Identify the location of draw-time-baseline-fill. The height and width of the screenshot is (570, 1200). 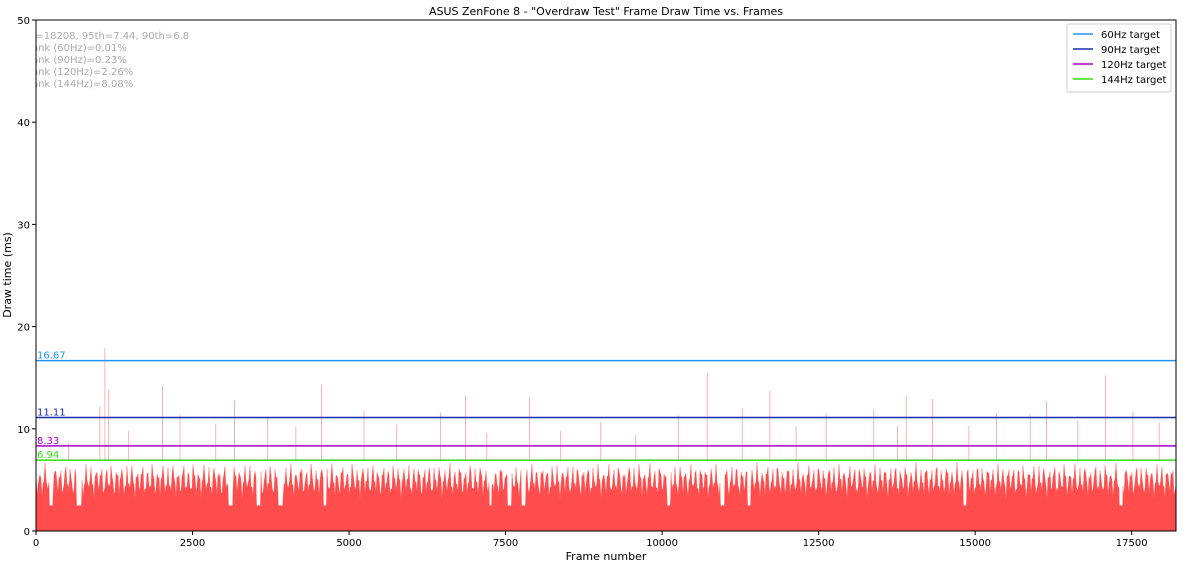
(606, 518).